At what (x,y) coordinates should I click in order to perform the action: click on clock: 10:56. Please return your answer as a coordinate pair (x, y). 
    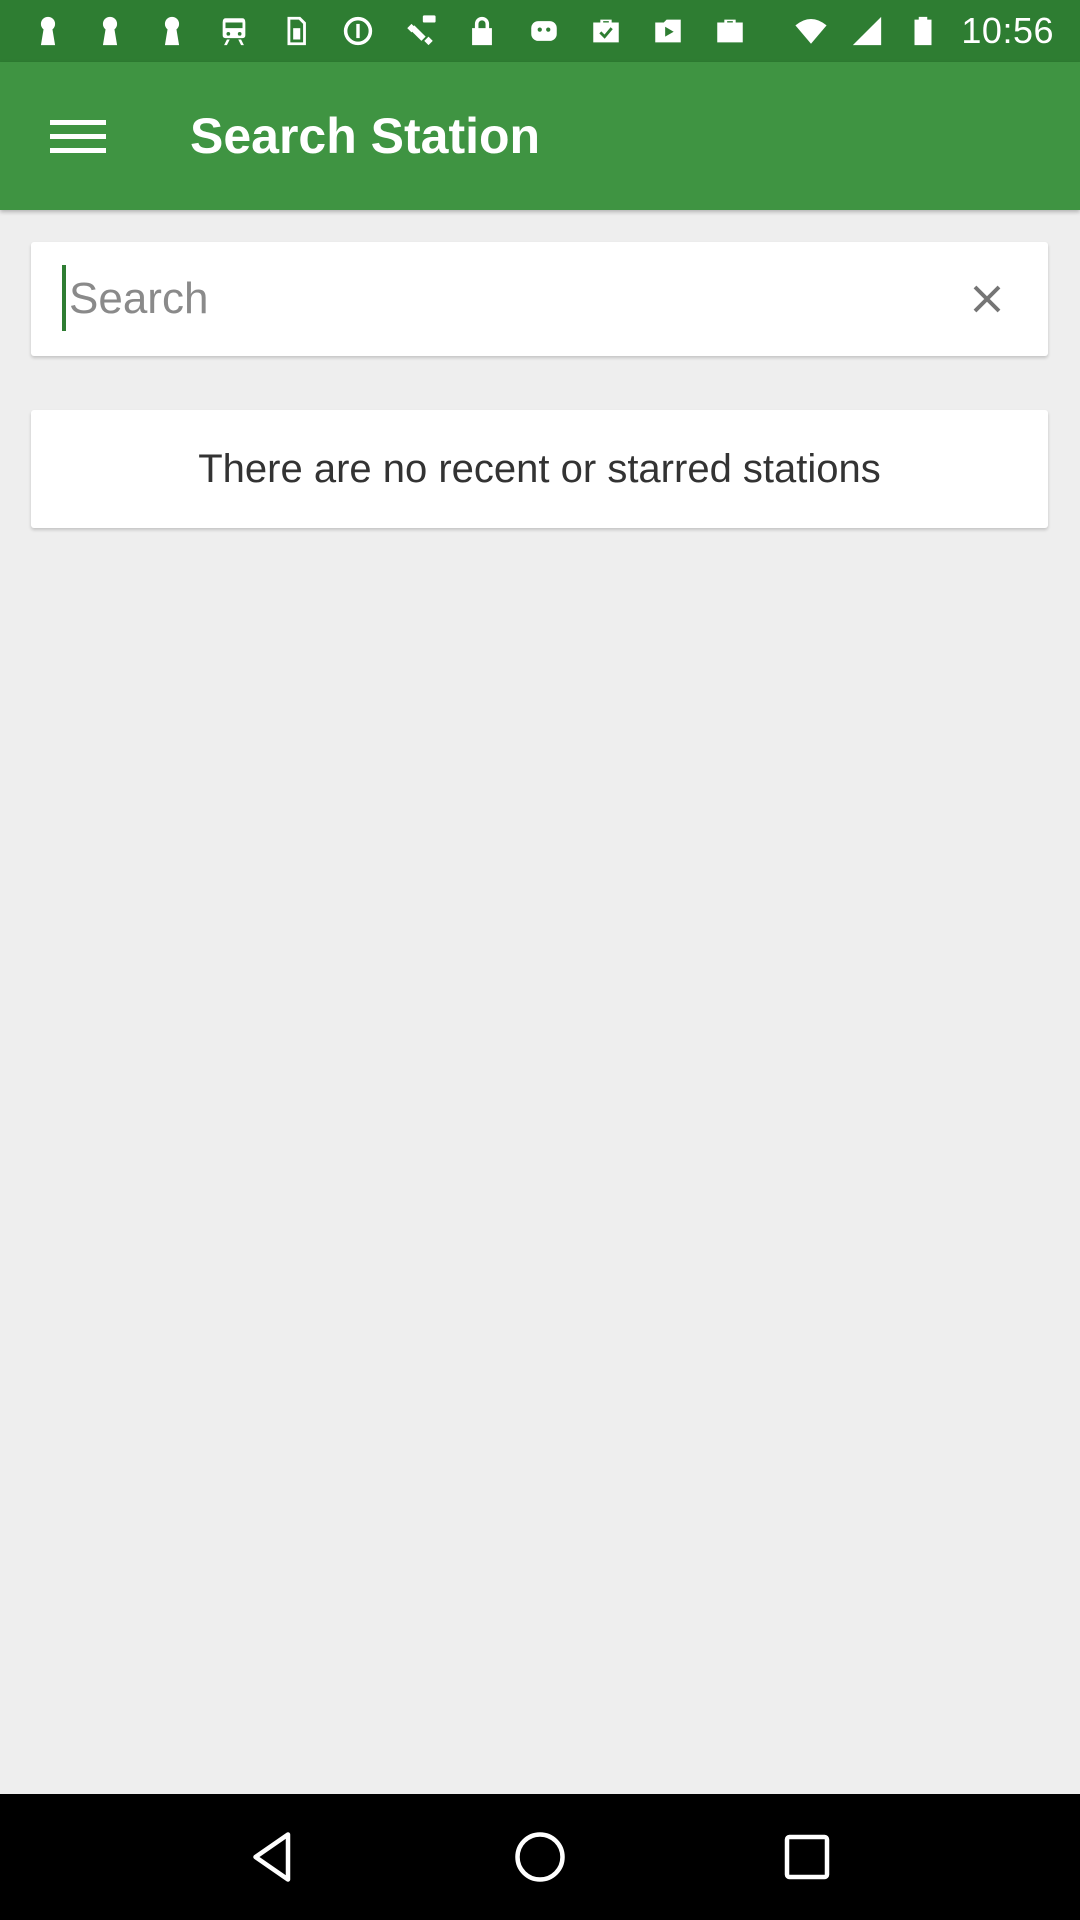
    Looking at the image, I should click on (1007, 30).